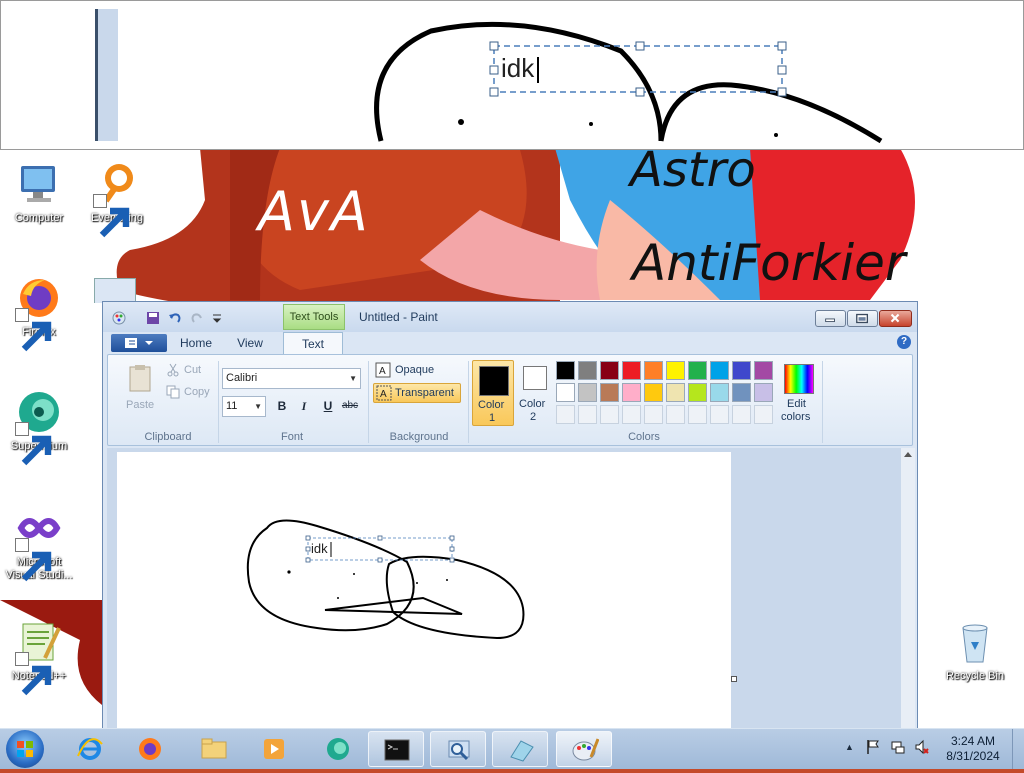 Image resolution: width=1024 pixels, height=773 pixels. Describe the element at coordinates (798, 393) in the screenshot. I see `edit-colors-button: Edit colors` at that location.